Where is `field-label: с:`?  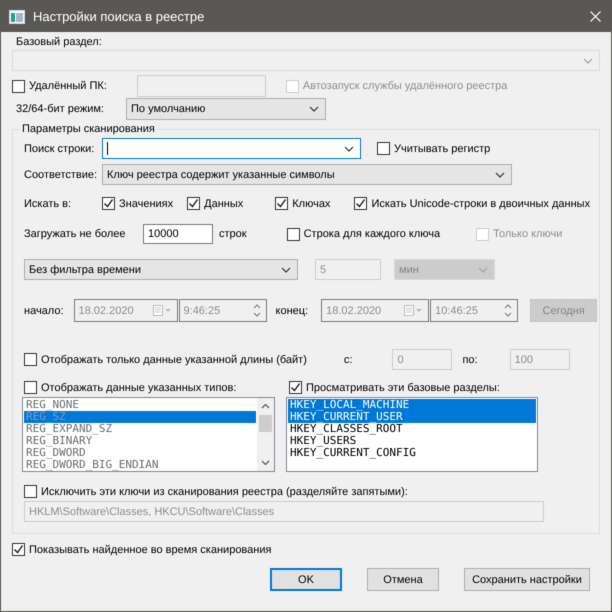 field-label: с: is located at coordinates (348, 360).